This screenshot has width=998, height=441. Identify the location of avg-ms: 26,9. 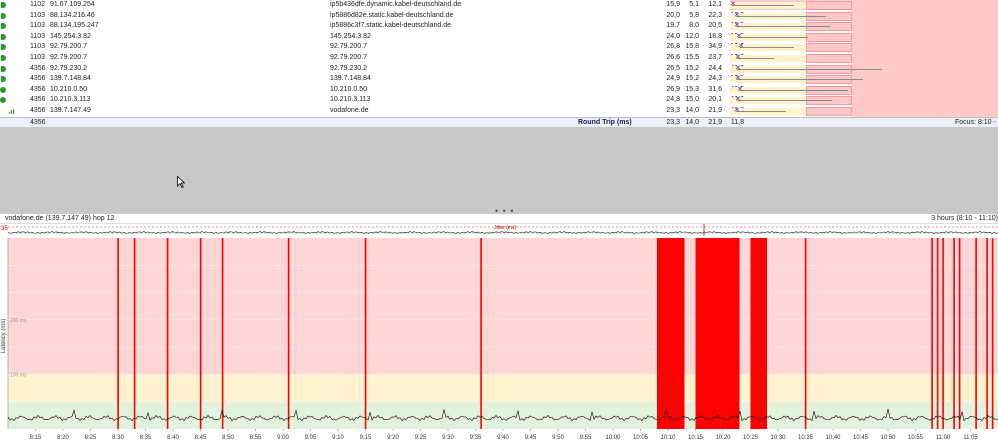
(673, 89).